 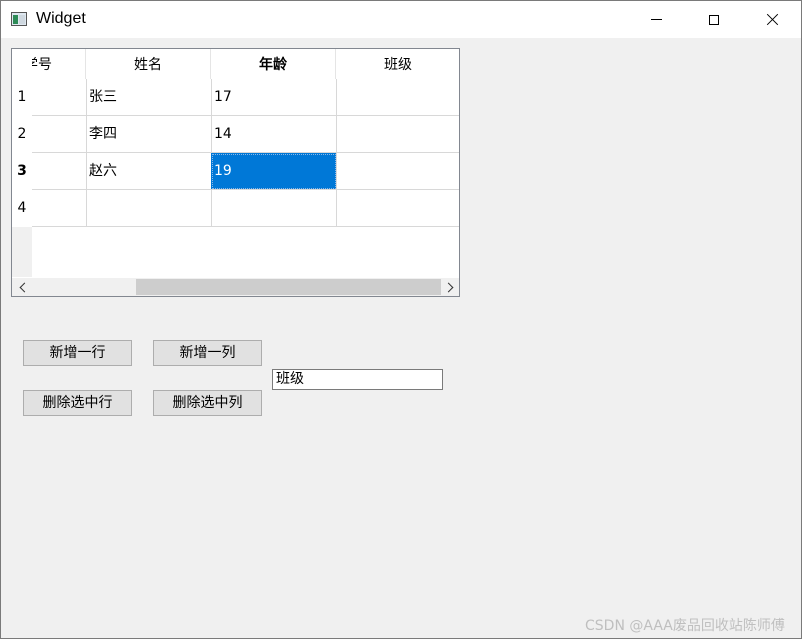 I want to click on column-name-input: 班级, so click(x=357, y=379).